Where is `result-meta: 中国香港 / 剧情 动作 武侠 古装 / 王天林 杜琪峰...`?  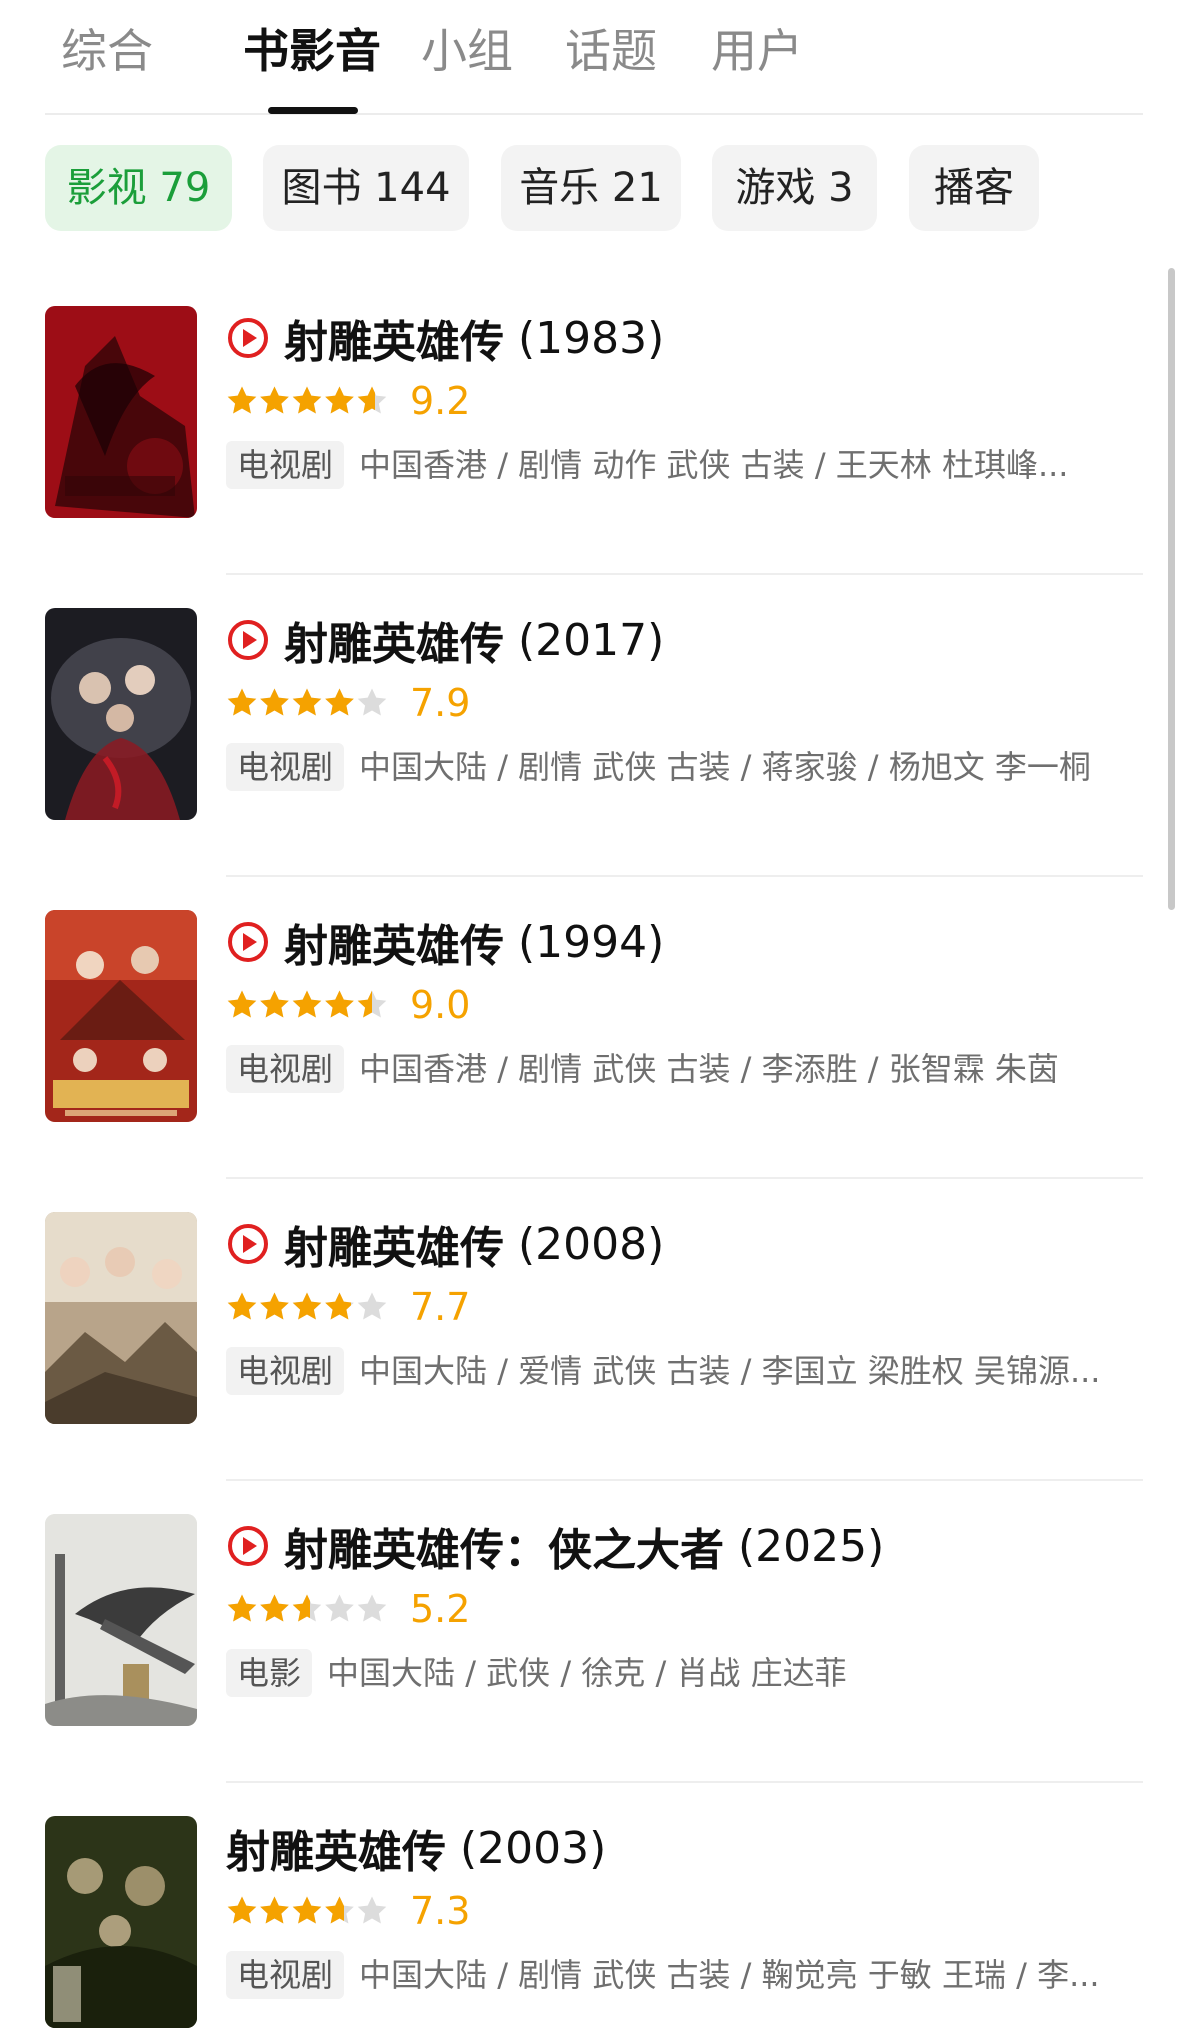
result-meta: 中国香港 / 剧情 动作 武侠 古装 / 王天林 杜琪峰... is located at coordinates (714, 465).